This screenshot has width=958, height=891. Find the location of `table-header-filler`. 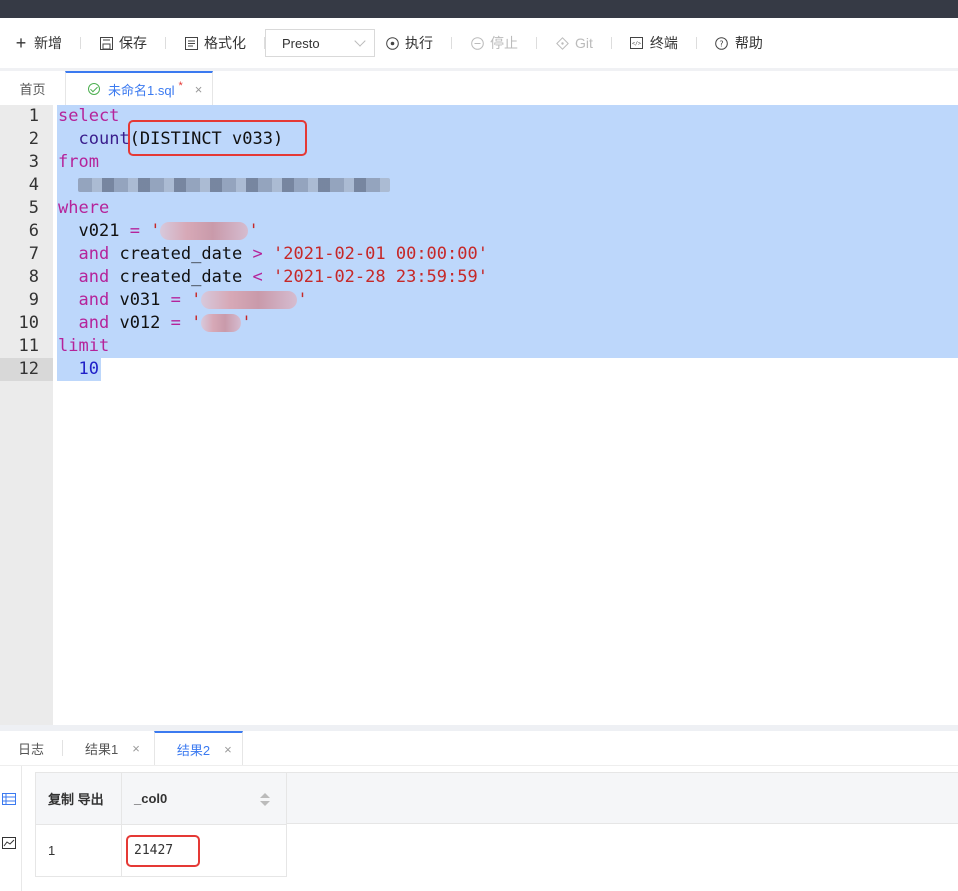

table-header-filler is located at coordinates (622, 798).